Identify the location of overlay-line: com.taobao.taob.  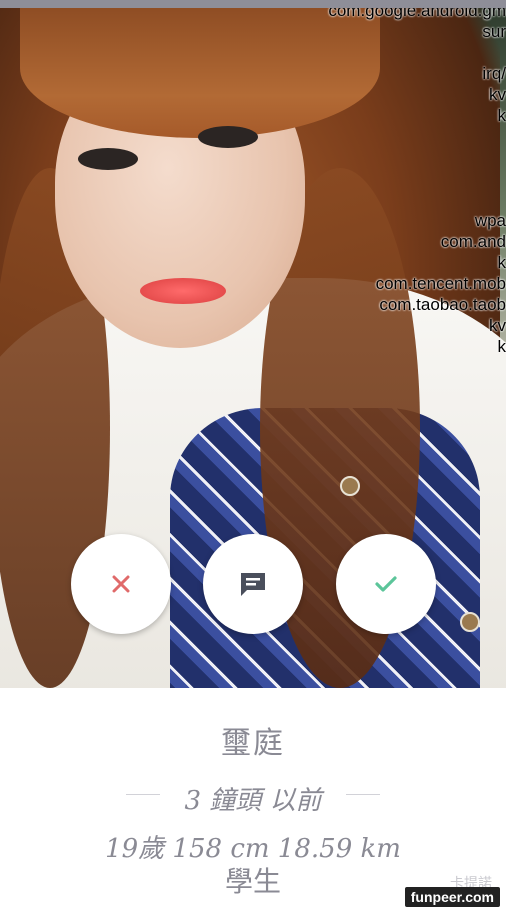
(442, 304).